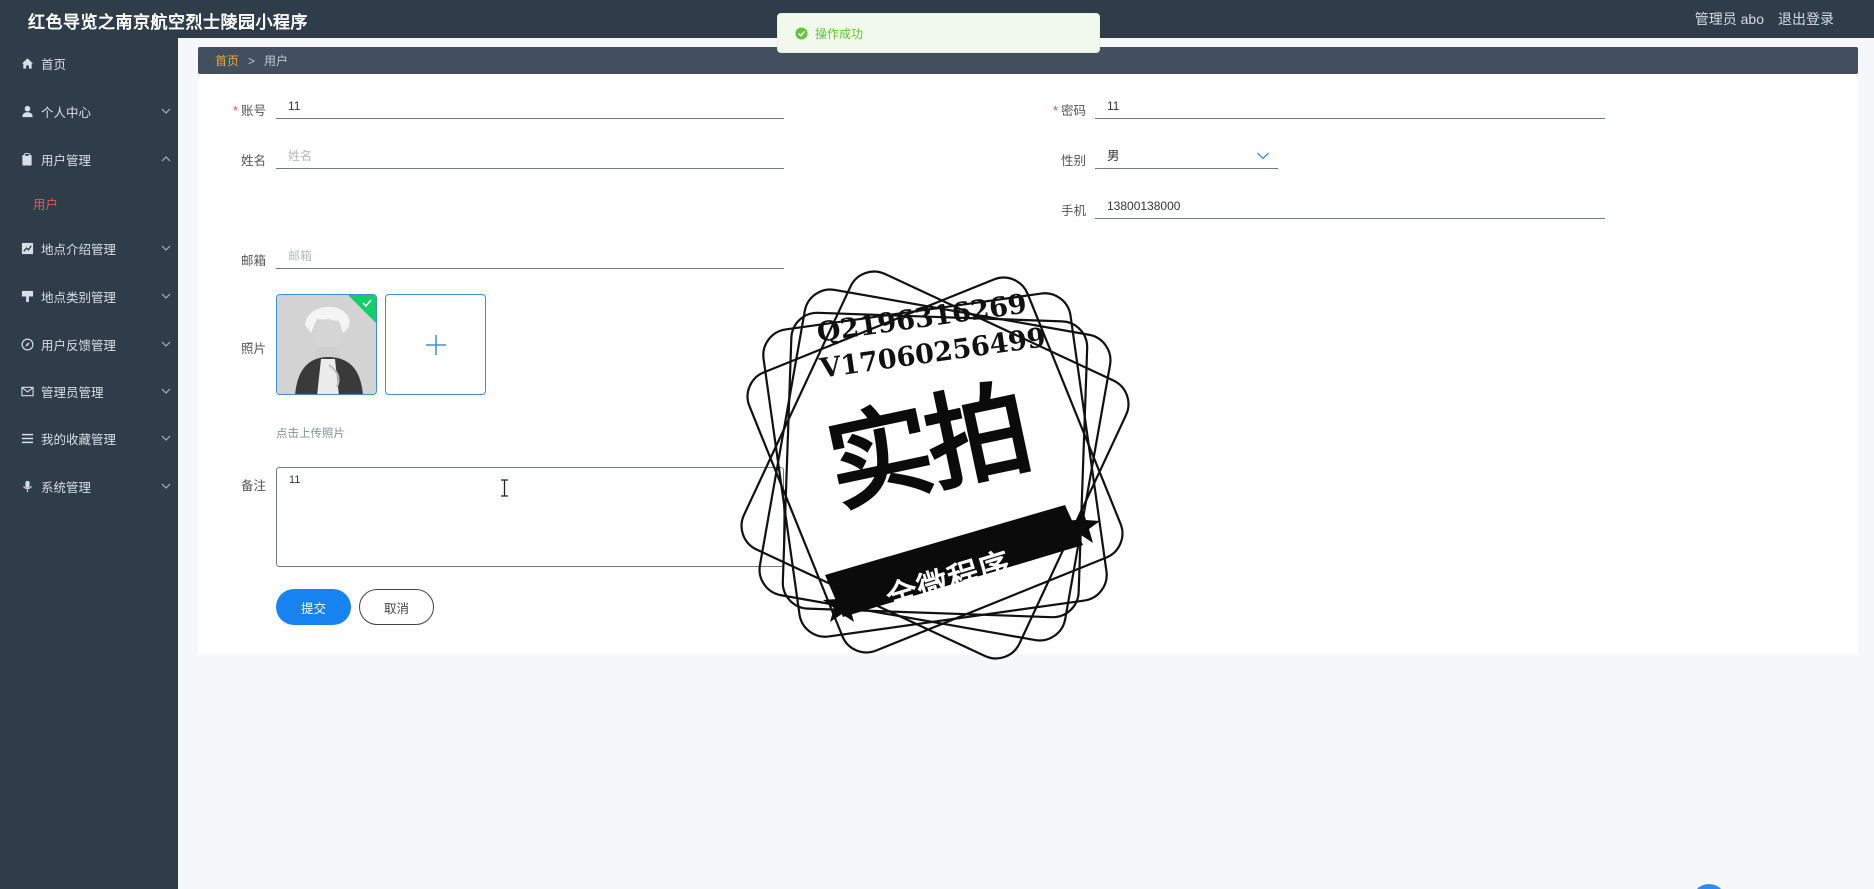  Describe the element at coordinates (27, 159) in the screenshot. I see `clipboard-icon` at that location.